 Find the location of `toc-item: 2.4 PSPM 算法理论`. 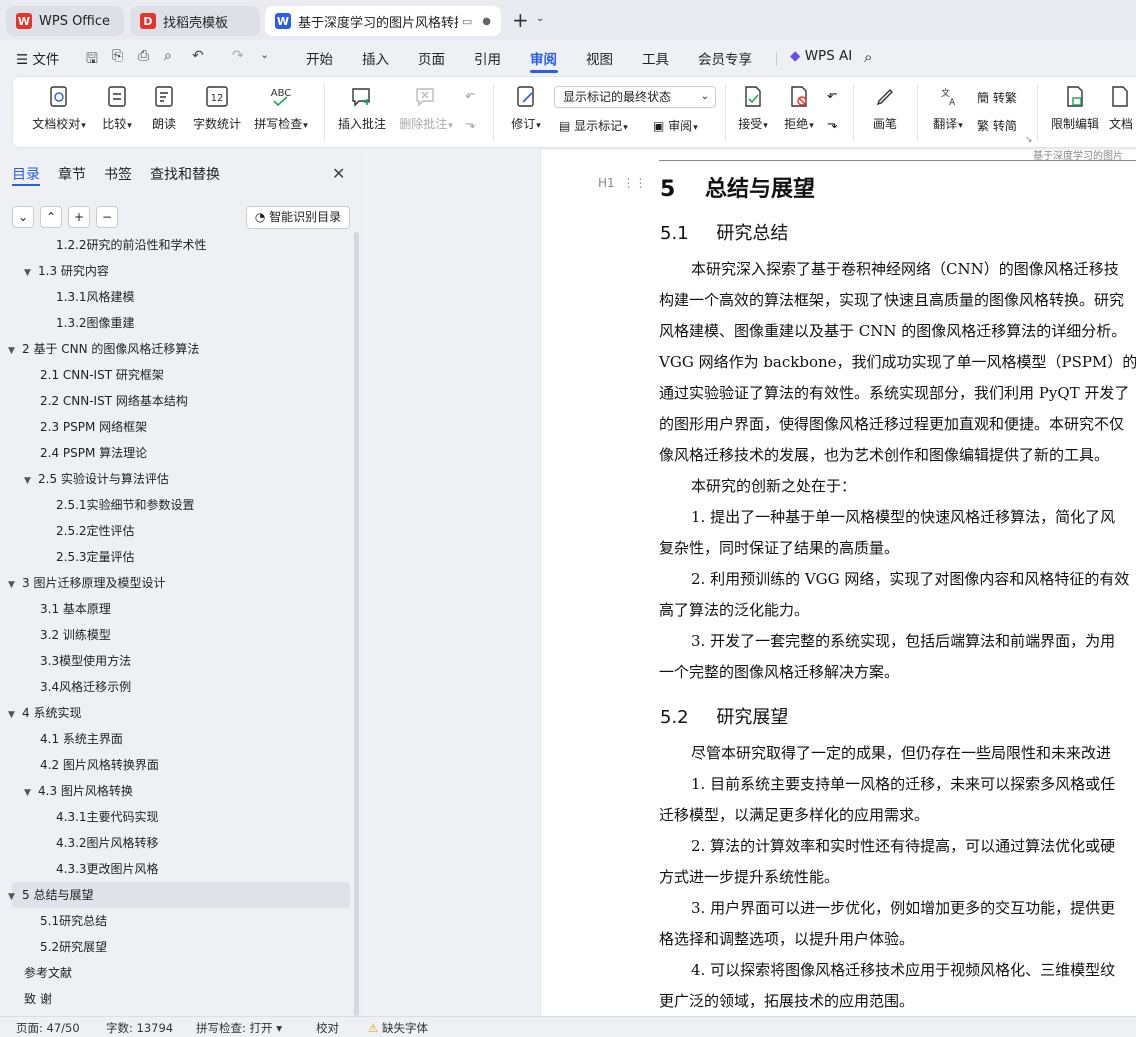

toc-item: 2.4 PSPM 算法理论 is located at coordinates (175, 453).